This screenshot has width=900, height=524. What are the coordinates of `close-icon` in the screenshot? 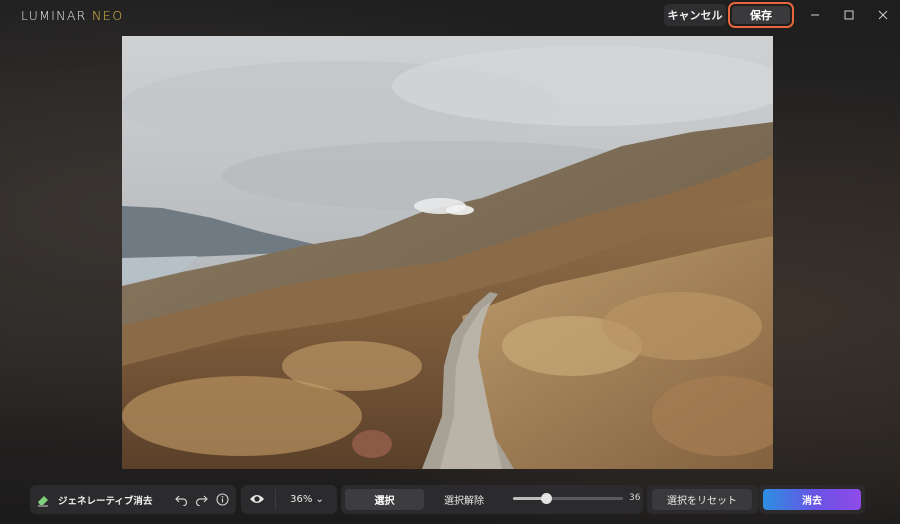 It's located at (883, 15).